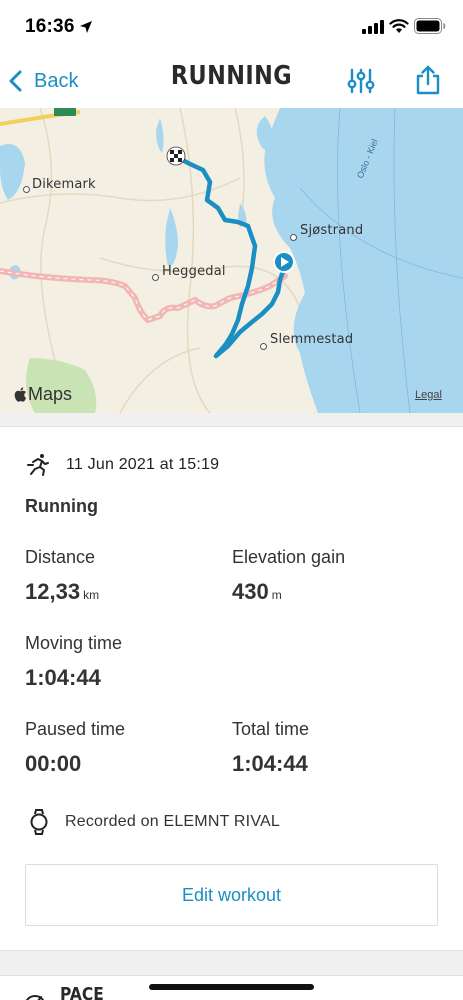 This screenshot has width=463, height=1000. I want to click on moving-time-label: Moving time, so click(74, 643).